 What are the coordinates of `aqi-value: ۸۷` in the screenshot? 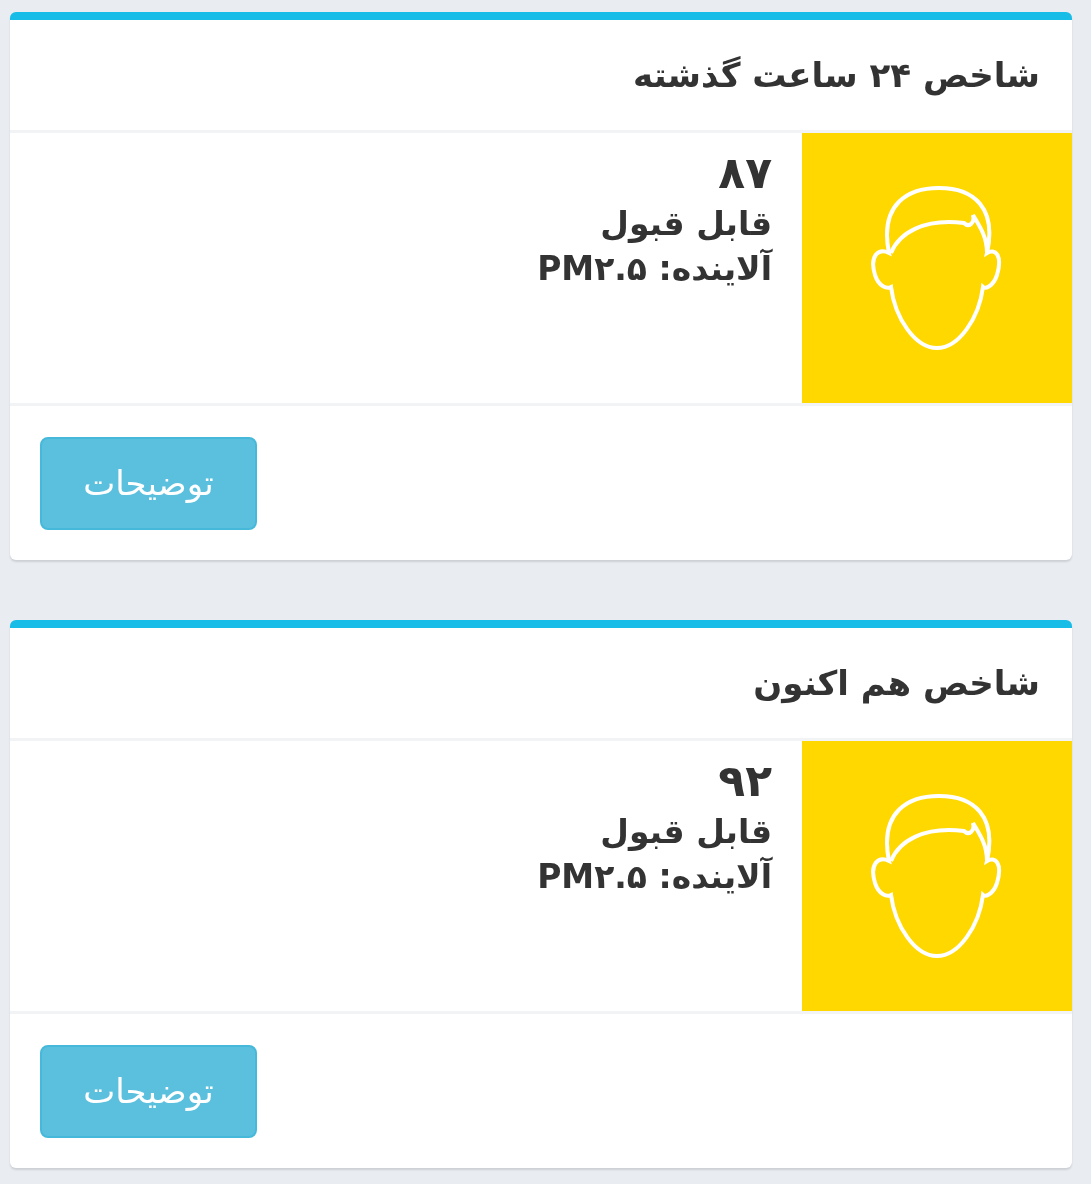 It's located at (745, 172).